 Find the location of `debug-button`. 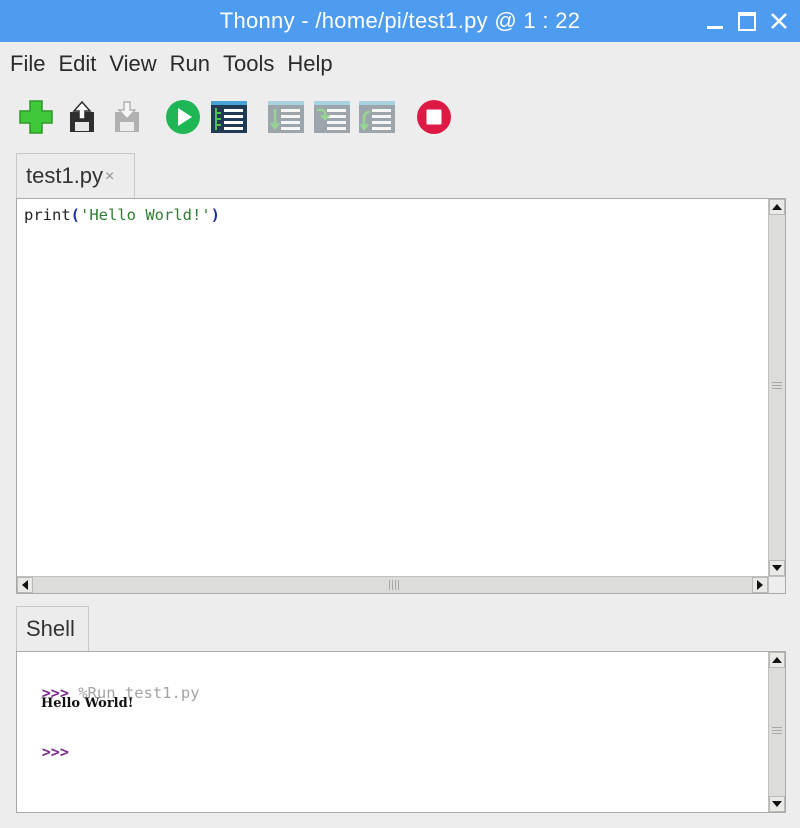

debug-button is located at coordinates (229, 117).